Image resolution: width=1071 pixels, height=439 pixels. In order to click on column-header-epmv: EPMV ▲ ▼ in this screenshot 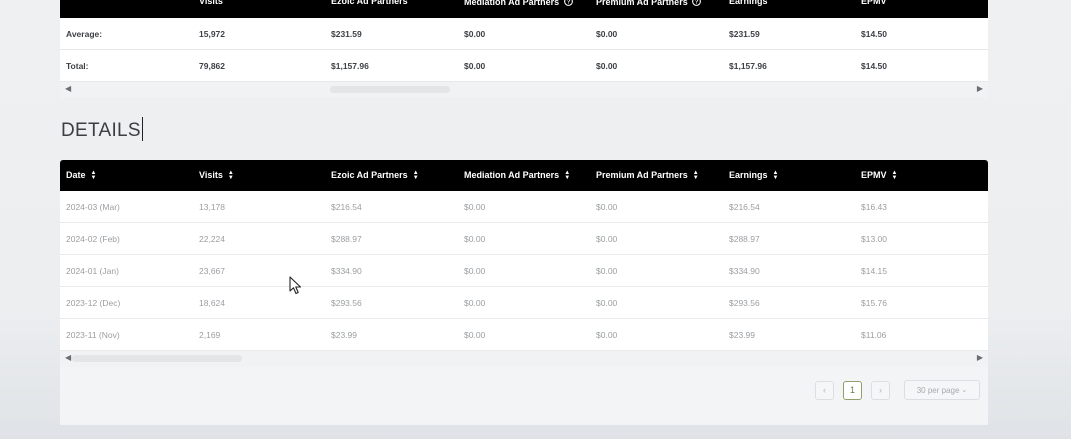, I will do `click(921, 175)`.